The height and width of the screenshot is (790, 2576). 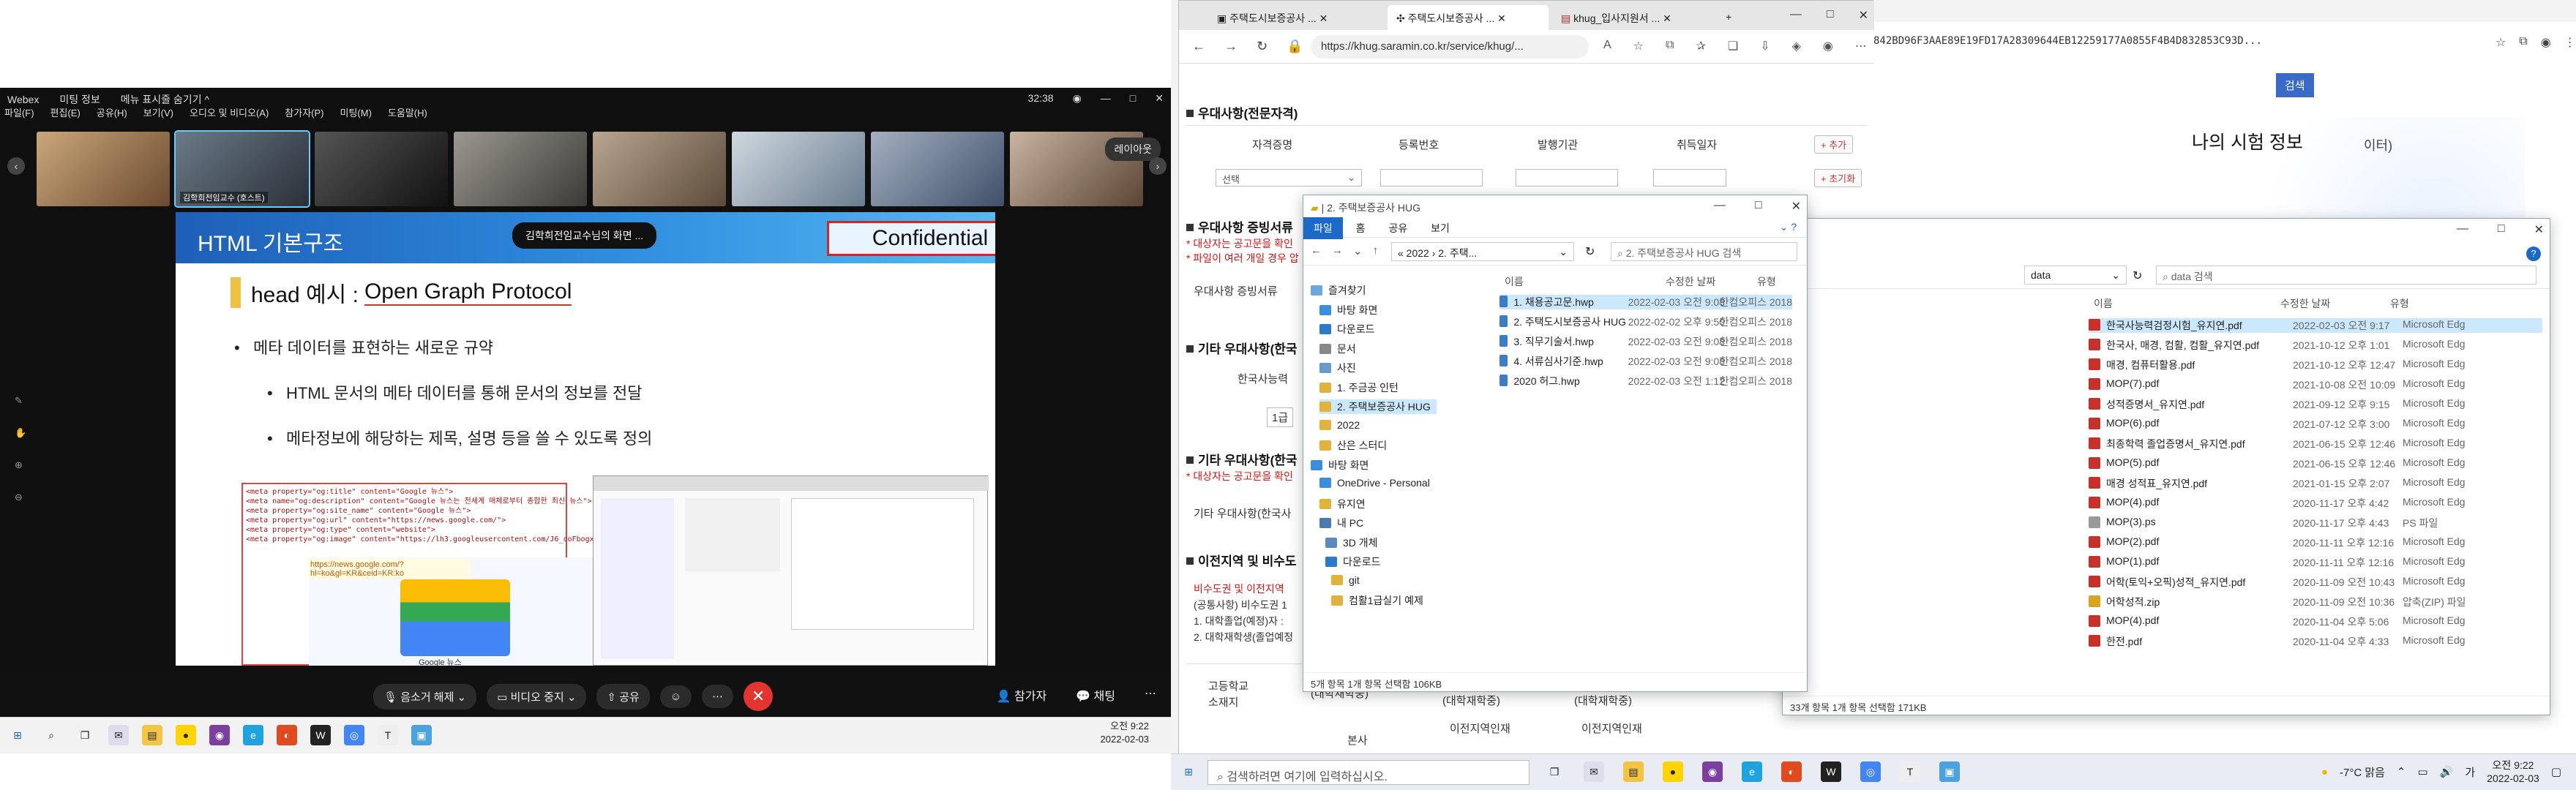 What do you see at coordinates (2315, 523) in the screenshot?
I see `file-row: MOP(3).ps 2020-11-17 오후 4:43 PS 파일` at bounding box center [2315, 523].